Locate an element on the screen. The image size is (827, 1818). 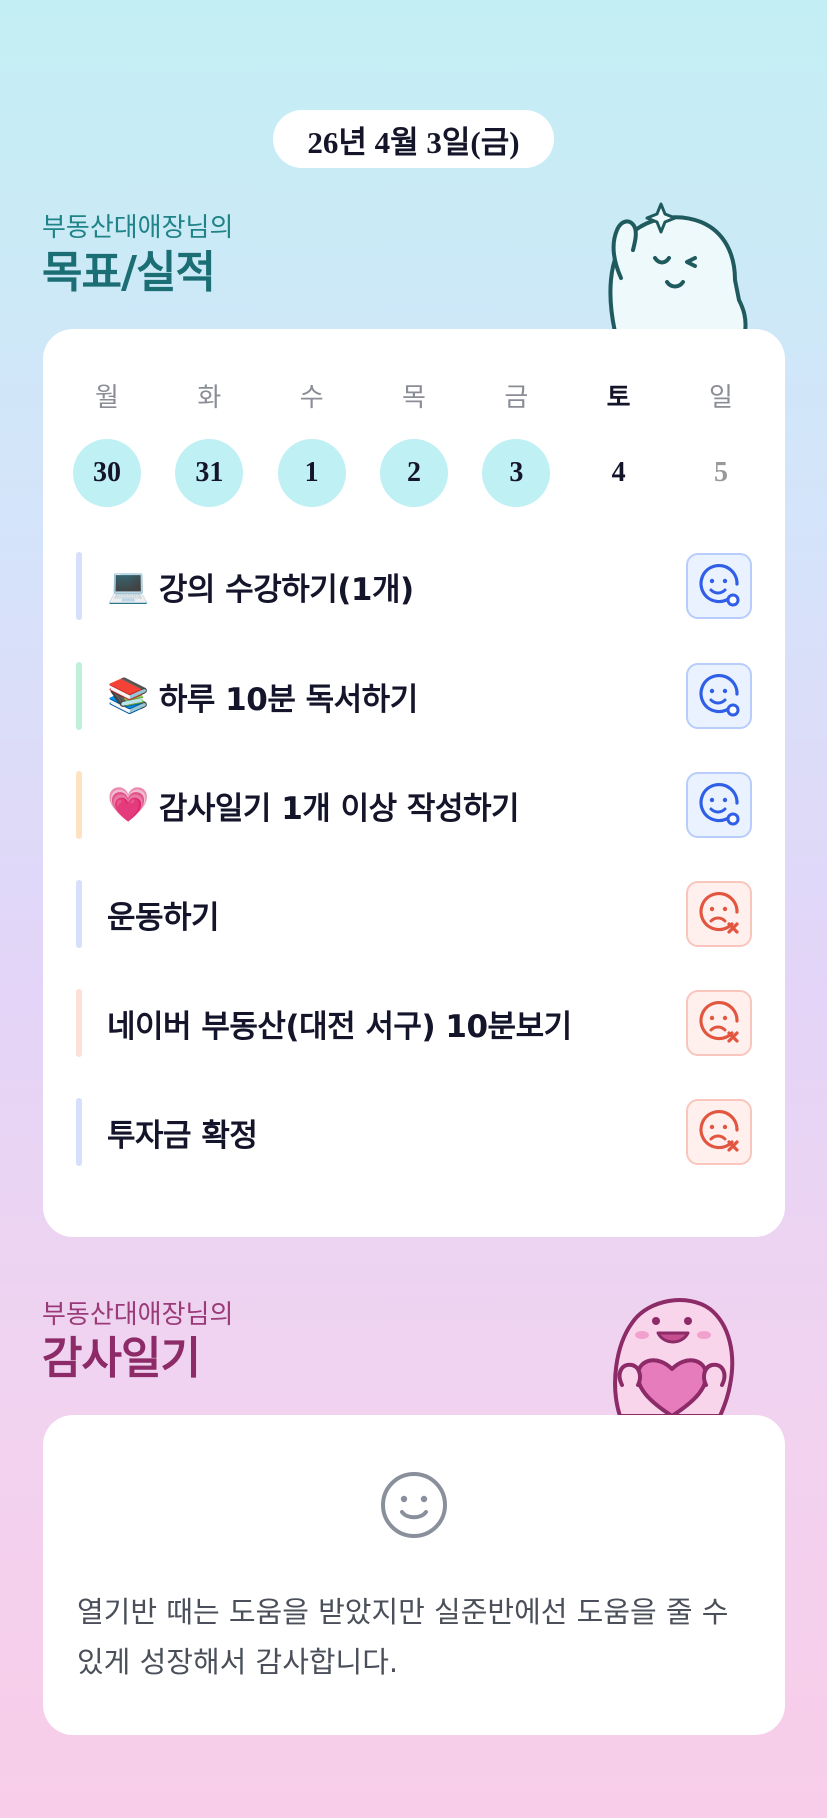
weekday-label: 화 is located at coordinates (209, 398).